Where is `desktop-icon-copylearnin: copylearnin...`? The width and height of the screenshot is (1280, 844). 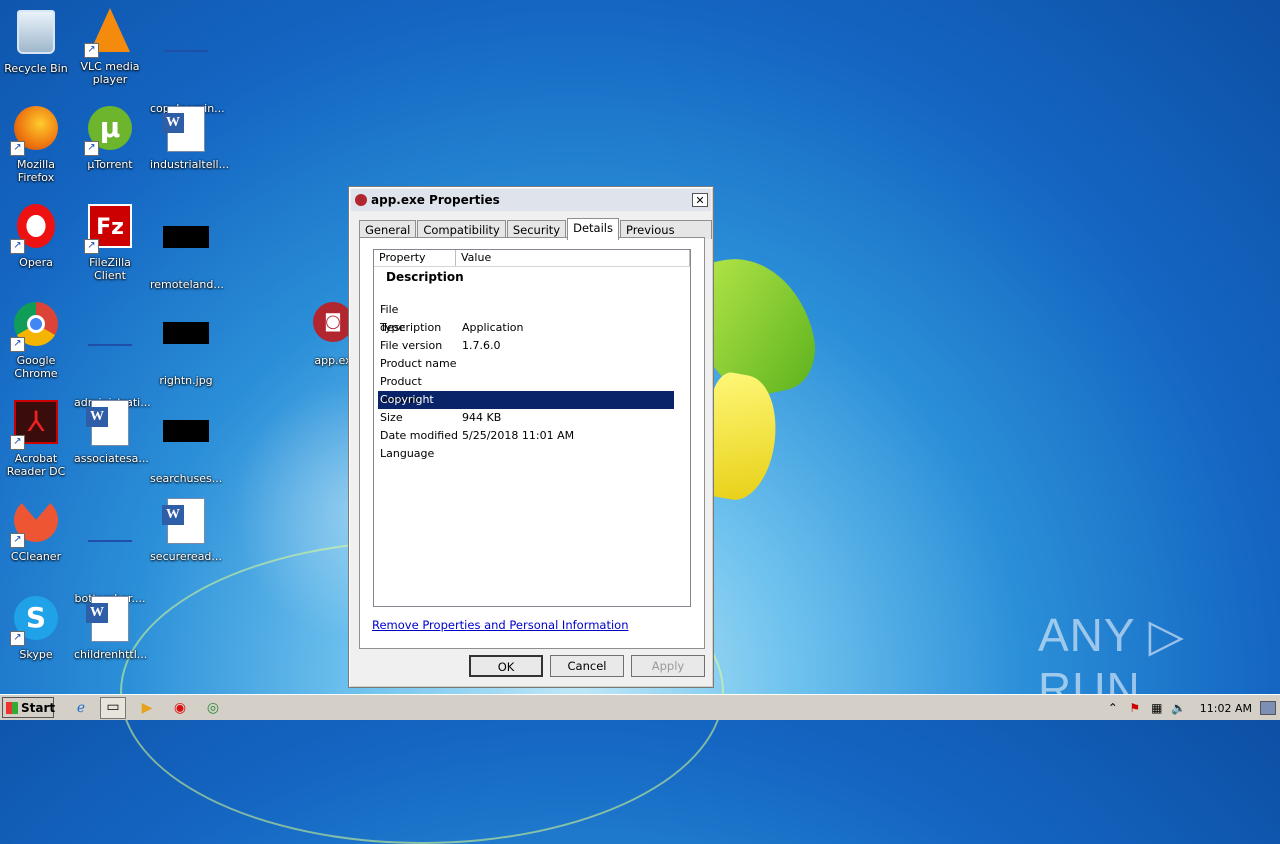 desktop-icon-copylearnin: copylearnin... is located at coordinates (187, 60).